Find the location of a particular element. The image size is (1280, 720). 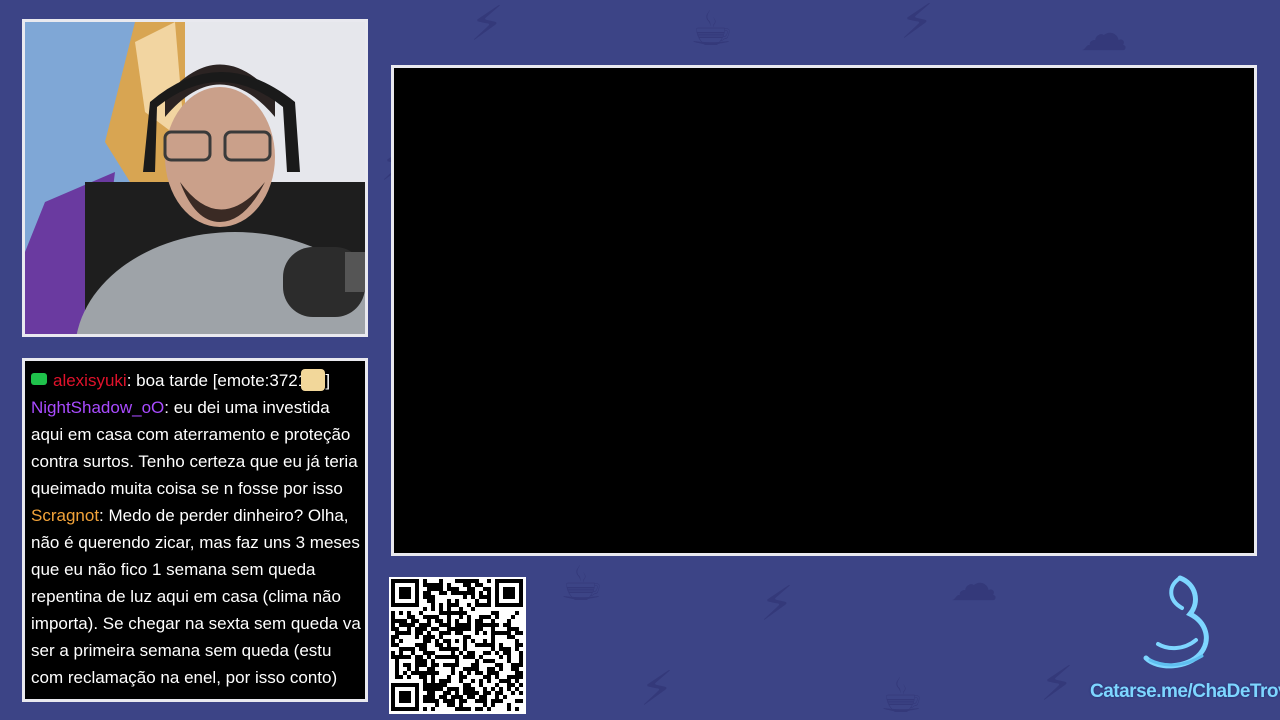

green-shield-icon is located at coordinates (39, 379).